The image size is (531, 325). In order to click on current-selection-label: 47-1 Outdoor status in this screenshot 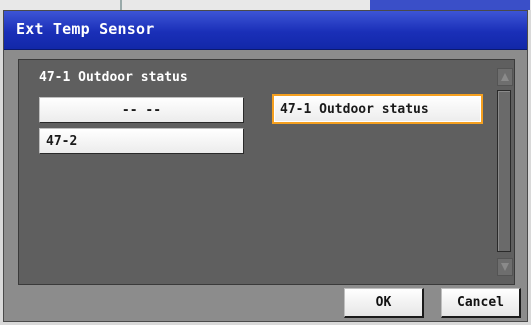, I will do `click(113, 77)`.